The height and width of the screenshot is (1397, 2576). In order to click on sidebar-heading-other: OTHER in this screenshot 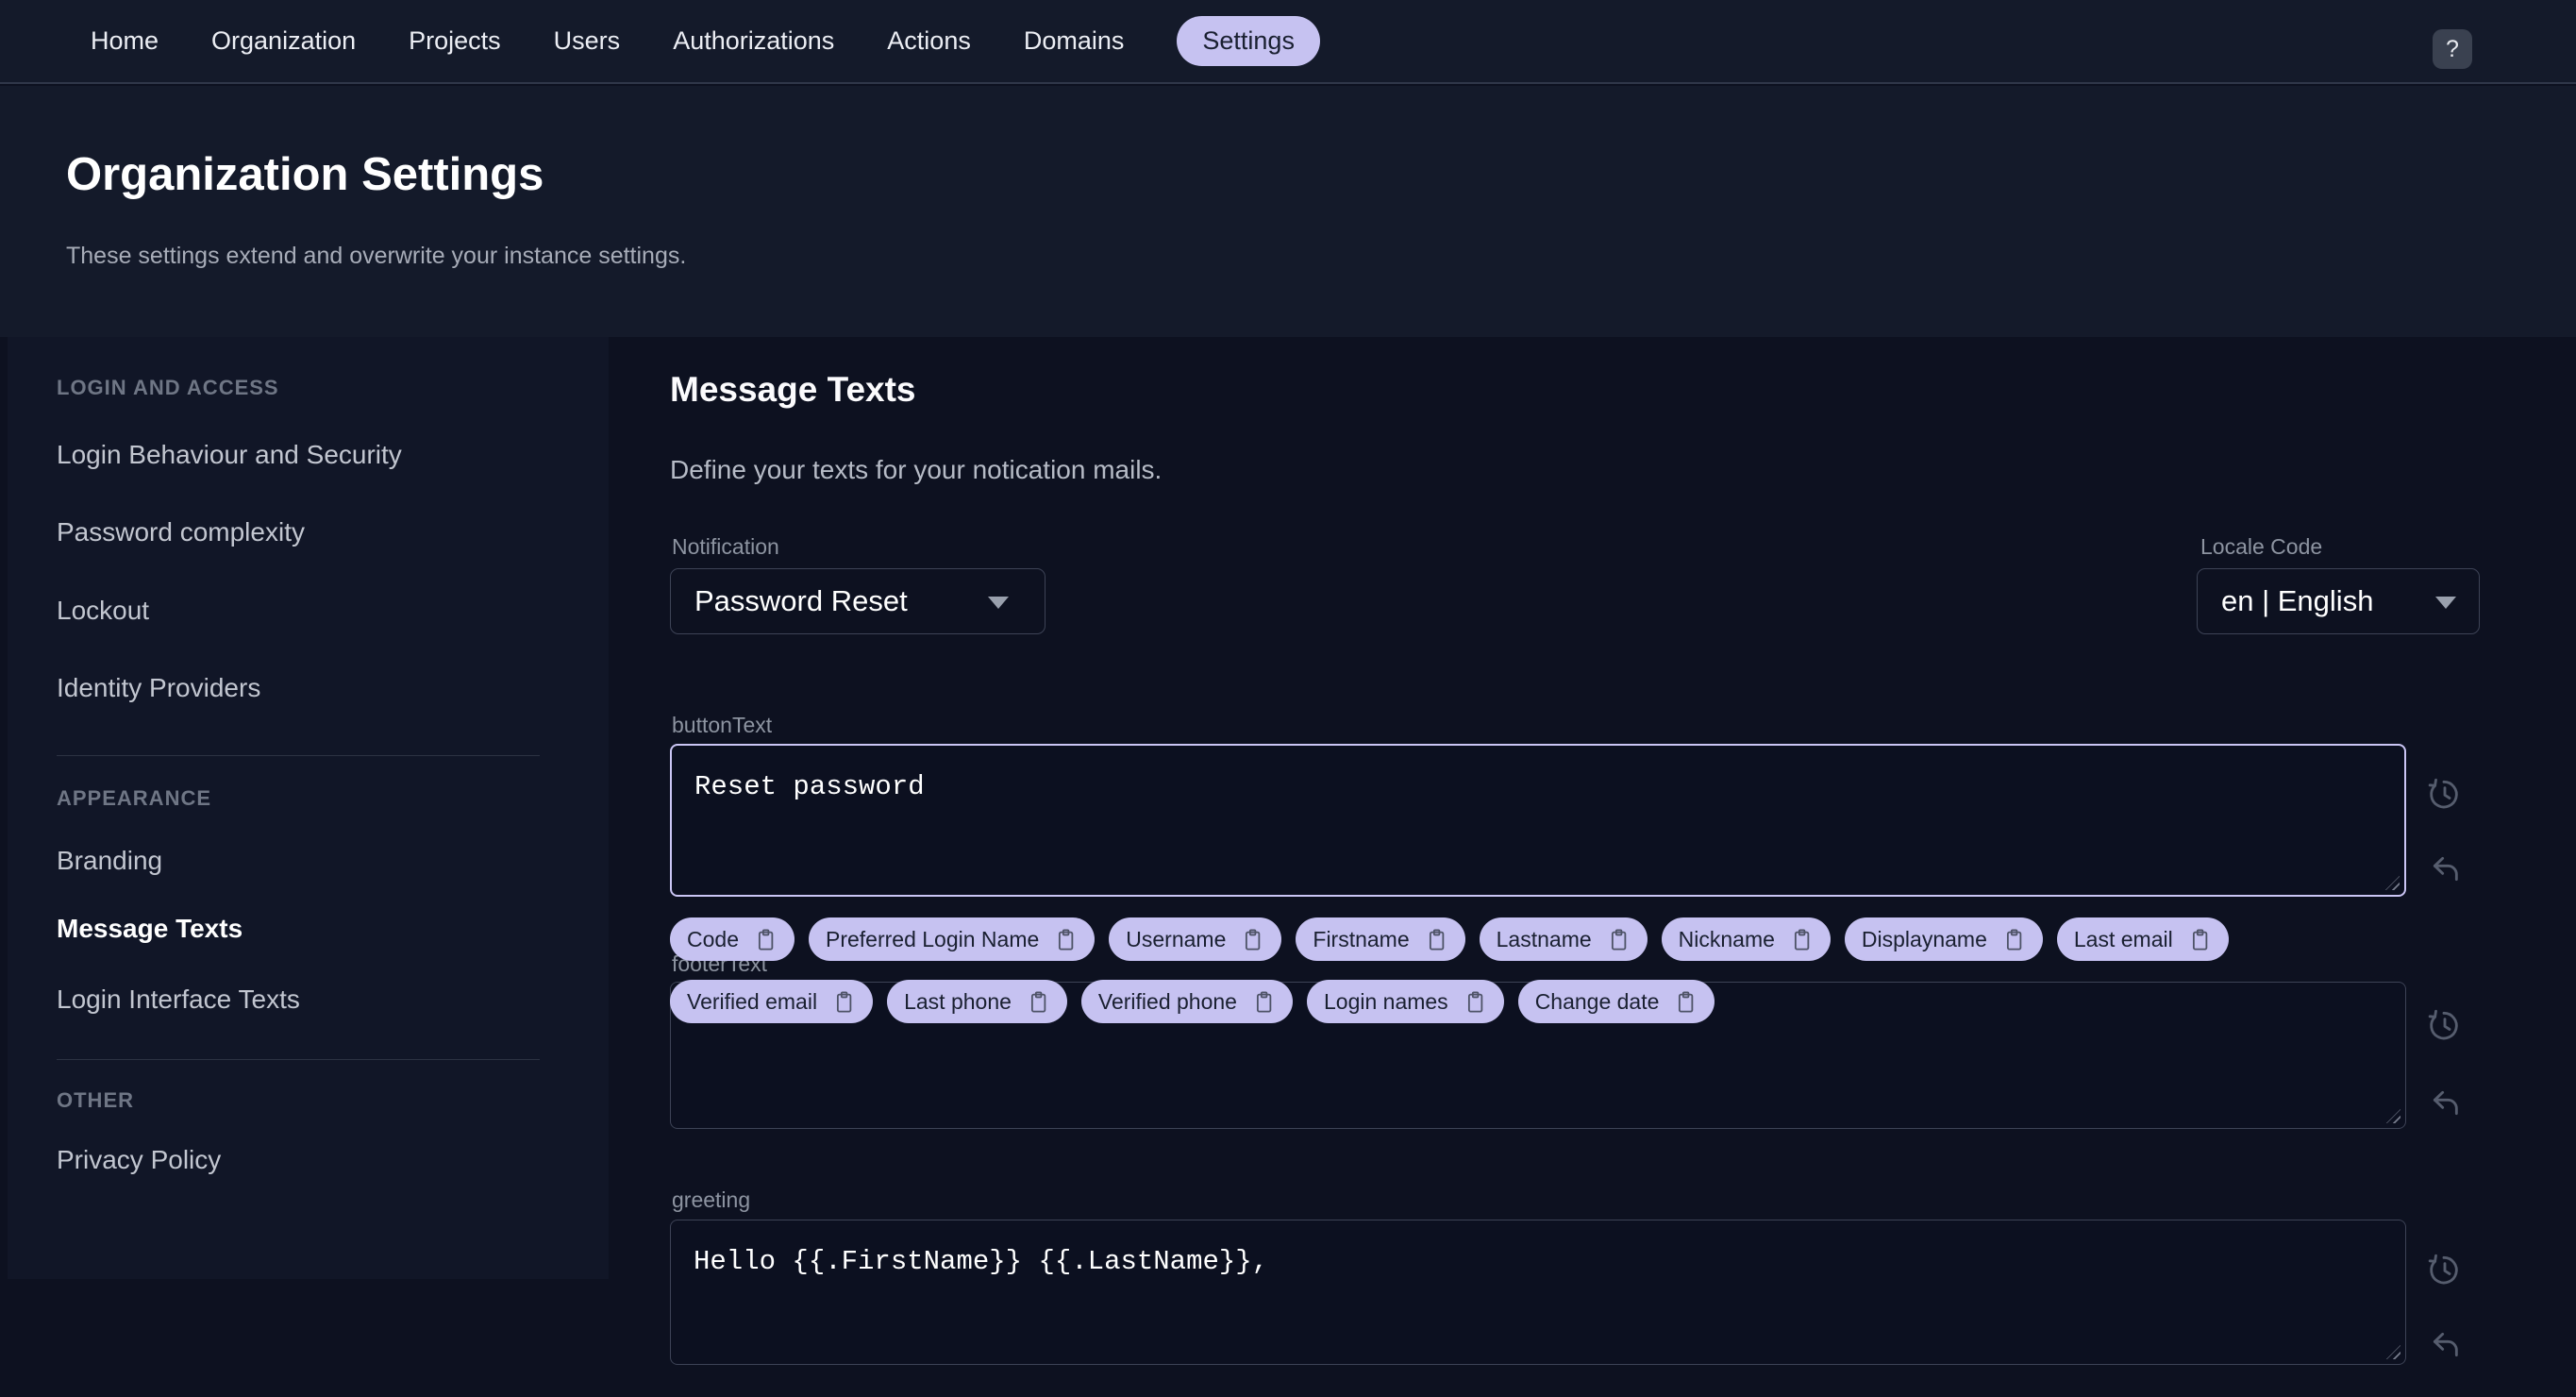, I will do `click(95, 1100)`.